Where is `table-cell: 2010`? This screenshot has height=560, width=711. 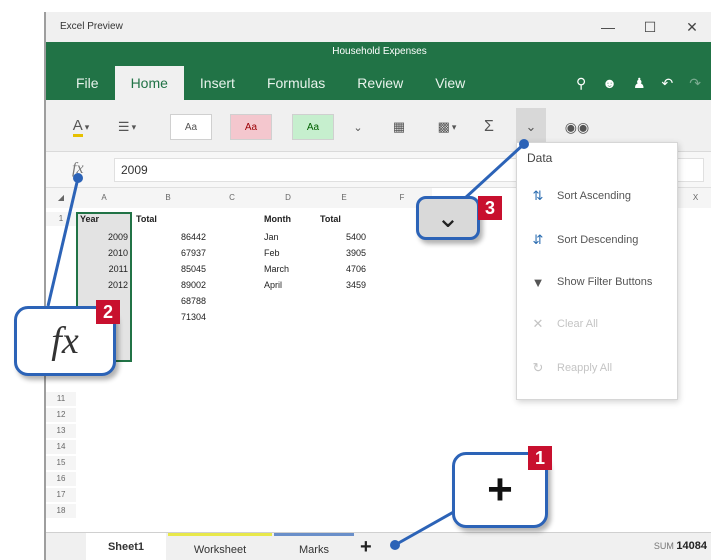 table-cell: 2010 is located at coordinates (102, 253).